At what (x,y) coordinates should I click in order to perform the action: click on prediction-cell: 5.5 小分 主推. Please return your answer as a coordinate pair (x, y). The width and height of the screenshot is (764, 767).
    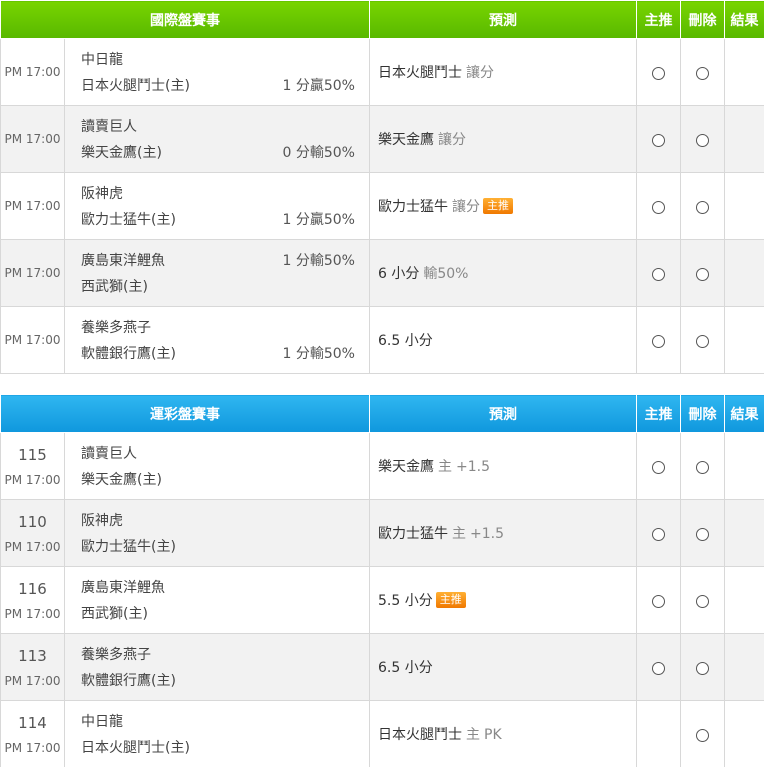
    Looking at the image, I should click on (503, 600).